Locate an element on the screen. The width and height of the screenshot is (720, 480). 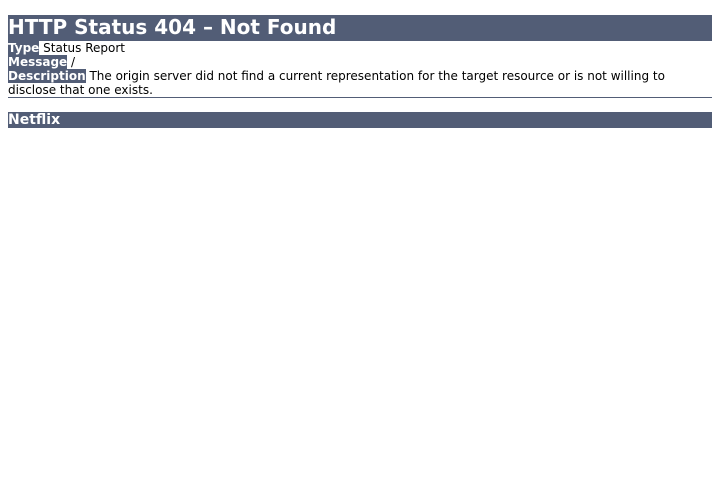
message-label: Message is located at coordinates (38, 62).